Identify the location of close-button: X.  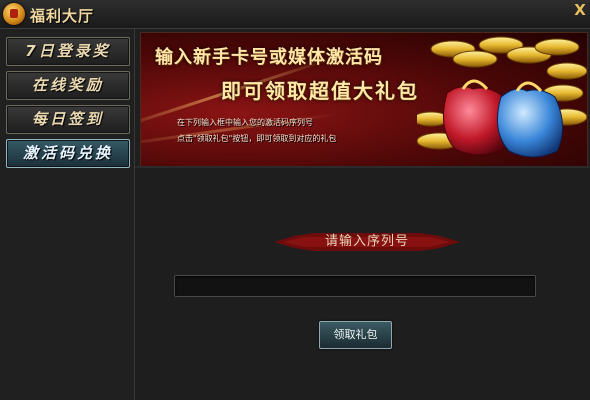
(580, 10).